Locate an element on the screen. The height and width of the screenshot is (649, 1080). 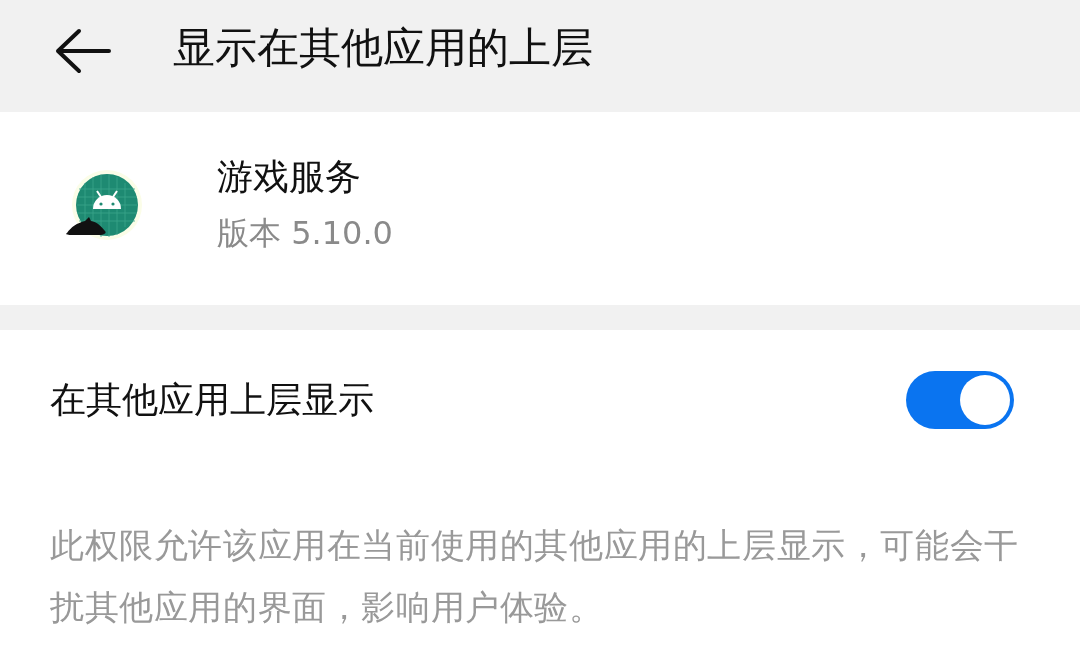
back-arrow-icon is located at coordinates (83, 51).